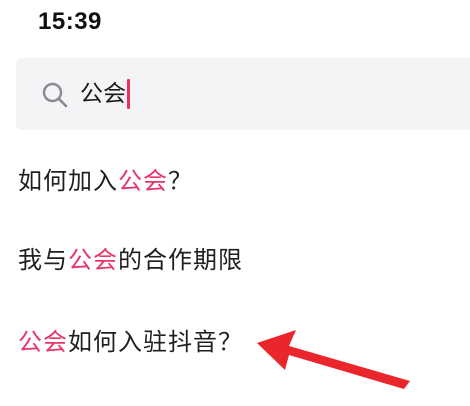  I want to click on search-input: 公会, so click(105, 94).